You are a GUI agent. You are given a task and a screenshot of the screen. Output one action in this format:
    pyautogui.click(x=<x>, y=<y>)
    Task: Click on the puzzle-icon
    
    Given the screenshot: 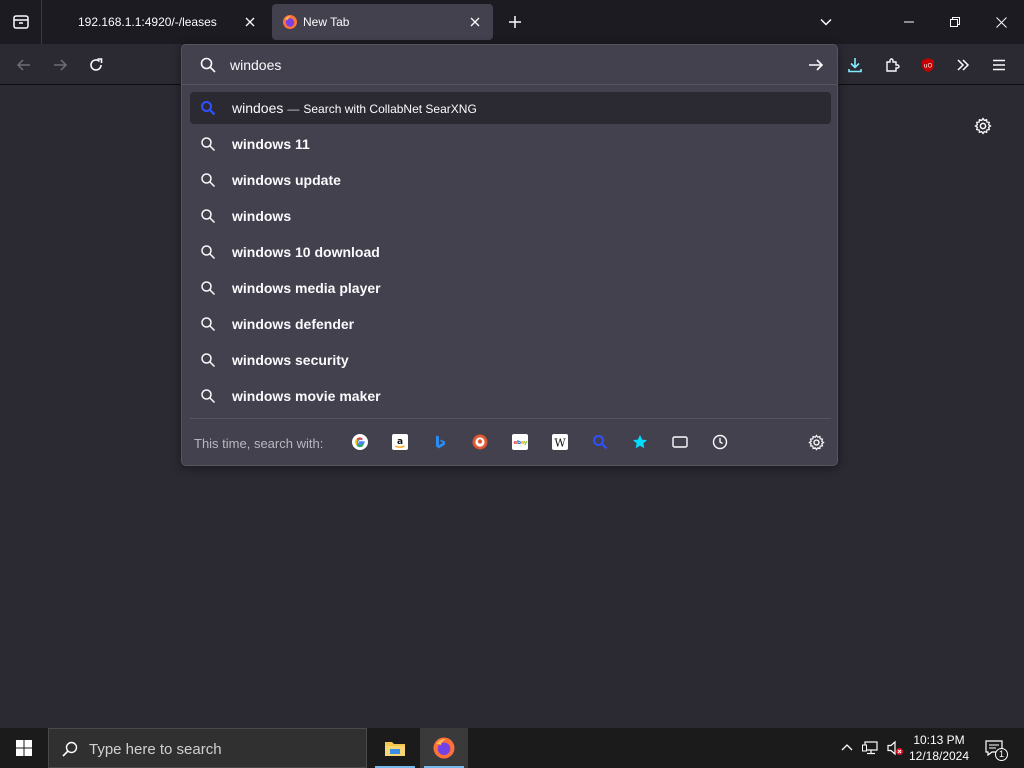 What is the action you would take?
    pyautogui.click(x=893, y=65)
    